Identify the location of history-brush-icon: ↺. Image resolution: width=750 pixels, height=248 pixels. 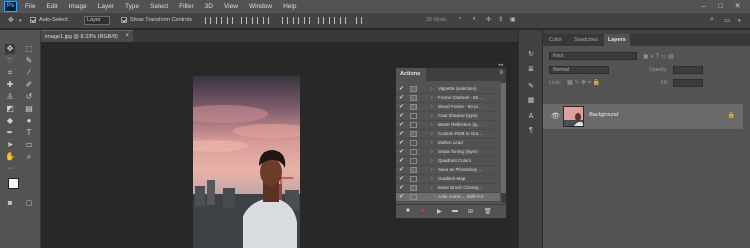
(29, 97).